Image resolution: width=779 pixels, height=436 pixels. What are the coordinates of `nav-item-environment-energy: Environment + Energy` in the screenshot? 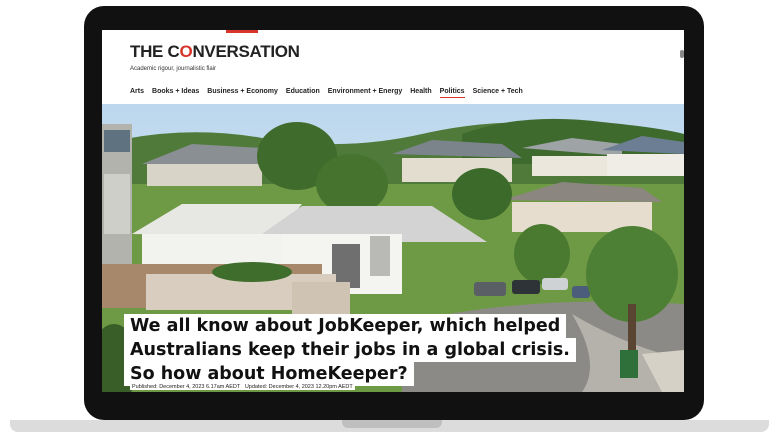 It's located at (365, 93).